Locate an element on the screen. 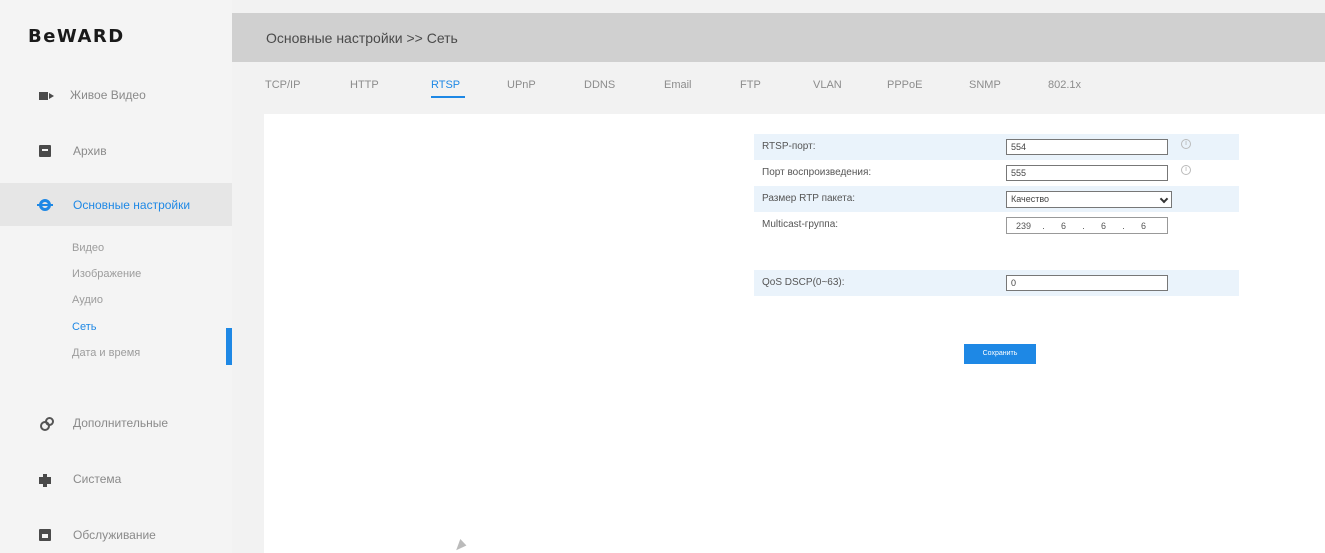 The image size is (1325, 553). rtp-size-value: Качество is located at coordinates (1030, 199).